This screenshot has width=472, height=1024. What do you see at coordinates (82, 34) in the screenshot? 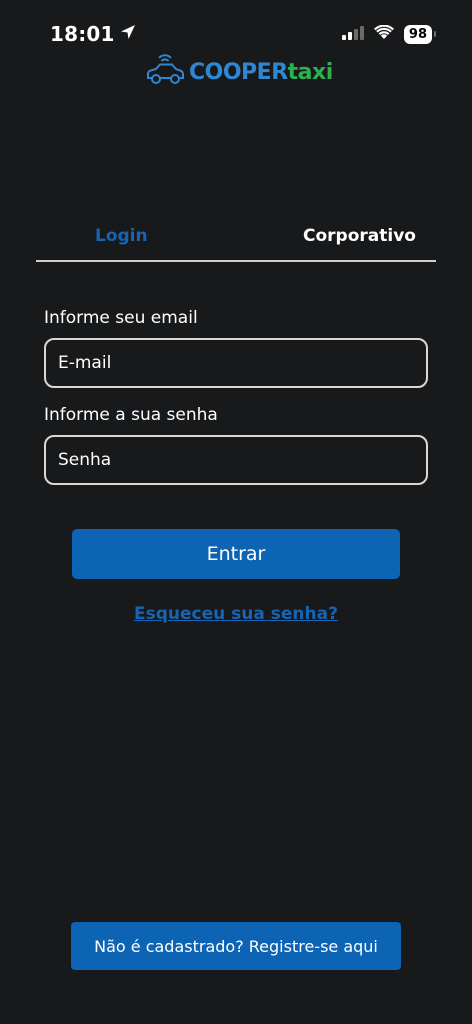
I see `status-time-text: 18:01` at bounding box center [82, 34].